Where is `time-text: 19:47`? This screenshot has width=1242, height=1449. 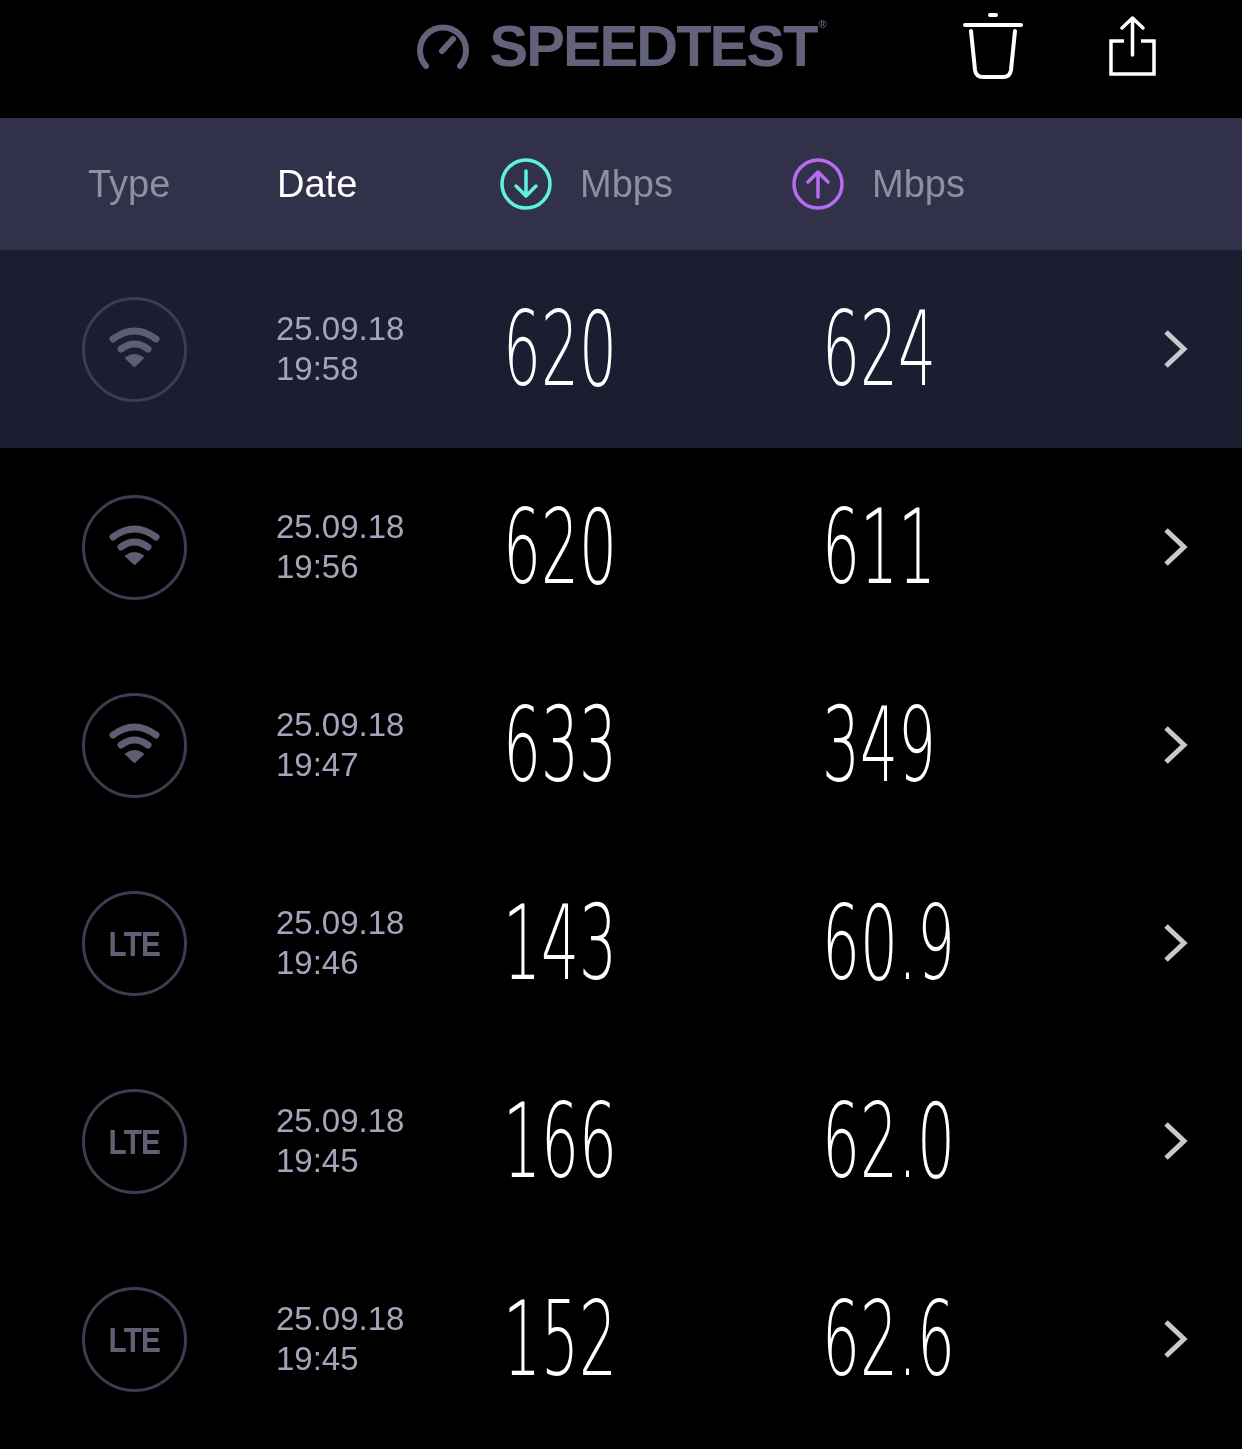
time-text: 19:47 is located at coordinates (317, 765).